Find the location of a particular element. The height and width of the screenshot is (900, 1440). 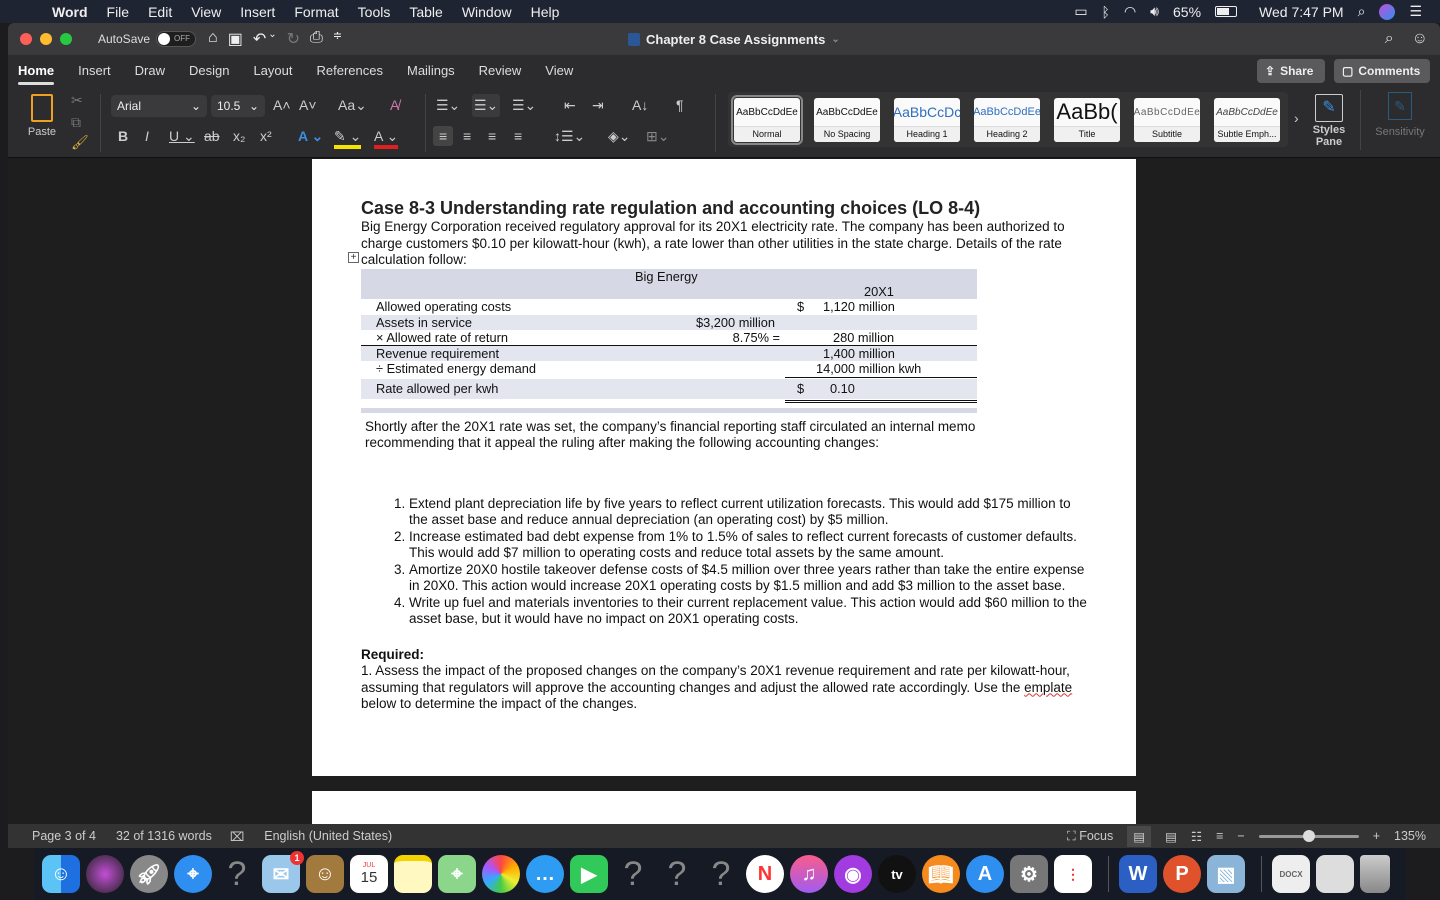

multilevel-list-icon: ☰⌄ is located at coordinates (524, 105).